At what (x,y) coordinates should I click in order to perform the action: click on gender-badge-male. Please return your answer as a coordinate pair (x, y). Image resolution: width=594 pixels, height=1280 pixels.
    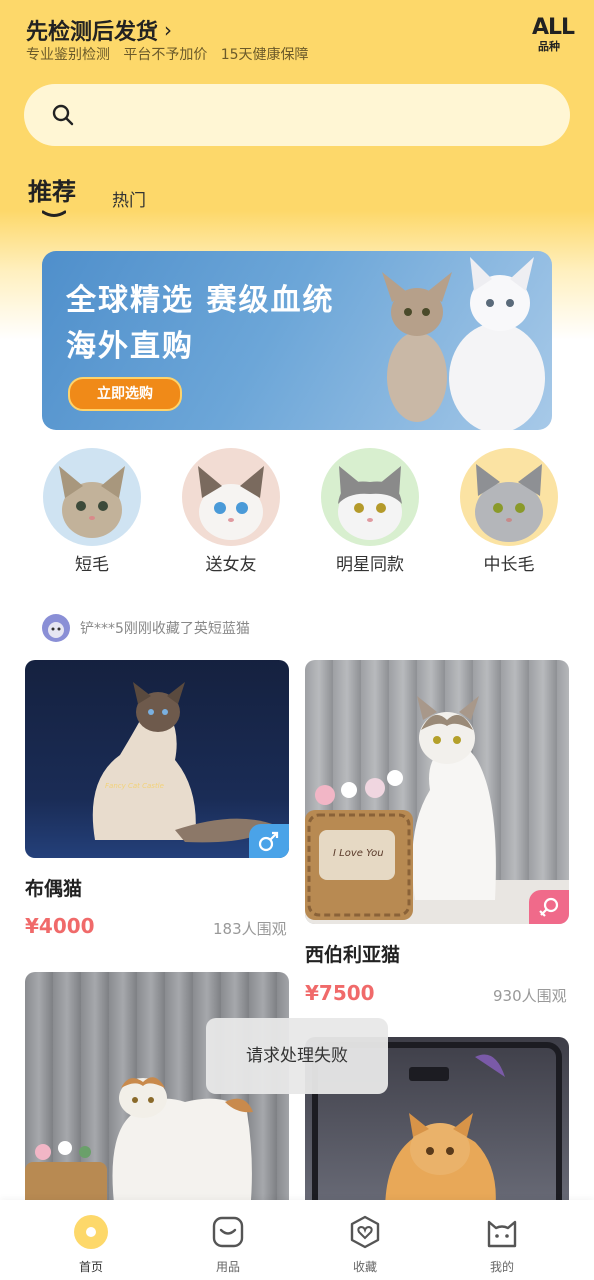
    Looking at the image, I should click on (269, 841).